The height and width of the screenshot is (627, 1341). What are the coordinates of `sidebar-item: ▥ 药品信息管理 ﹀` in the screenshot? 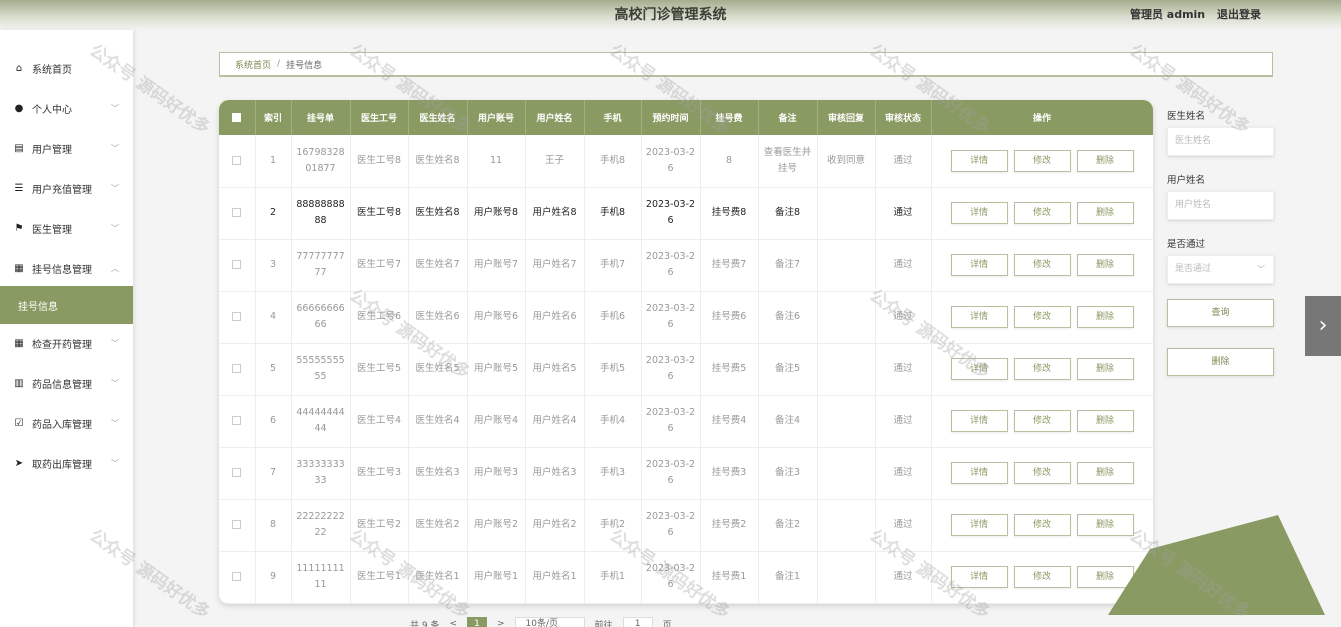 It's located at (66, 383).